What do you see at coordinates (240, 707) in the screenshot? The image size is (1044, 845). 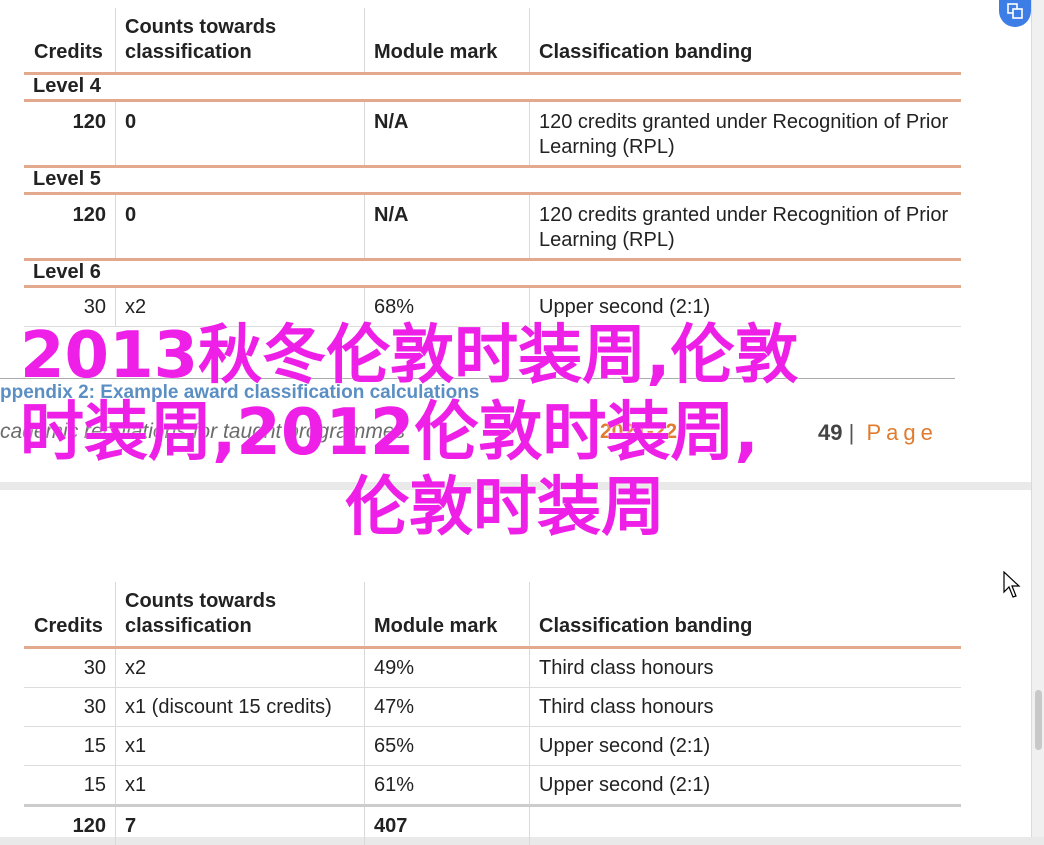 I see `cell-counts: x1 (discount 15 credits)` at bounding box center [240, 707].